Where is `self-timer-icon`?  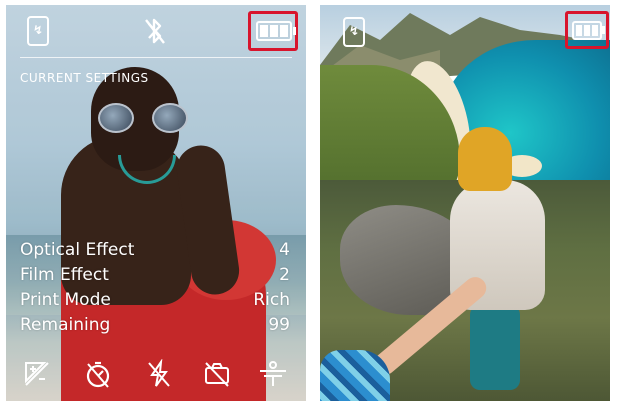 self-timer-icon is located at coordinates (98, 374).